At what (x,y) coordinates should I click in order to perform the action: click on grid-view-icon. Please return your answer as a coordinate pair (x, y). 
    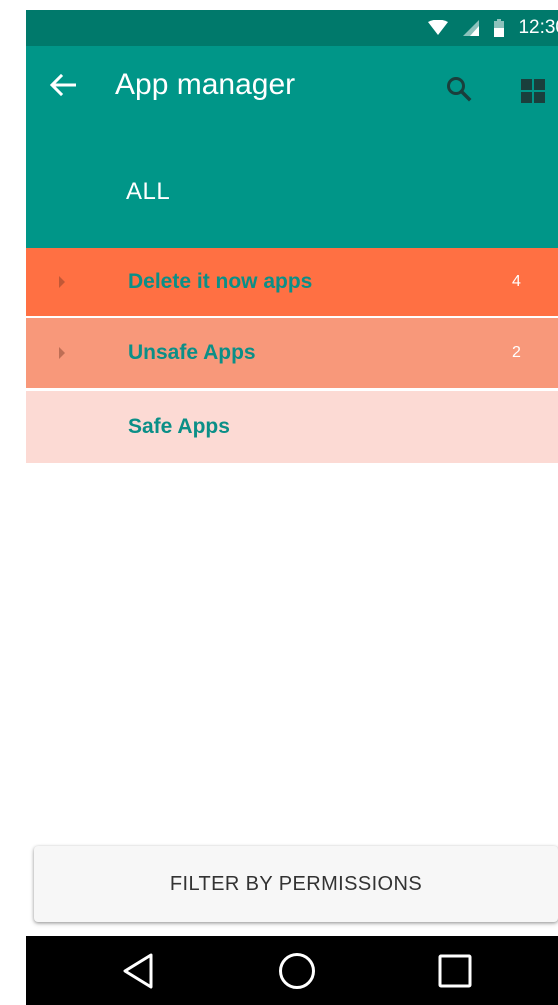
    Looking at the image, I should click on (533, 91).